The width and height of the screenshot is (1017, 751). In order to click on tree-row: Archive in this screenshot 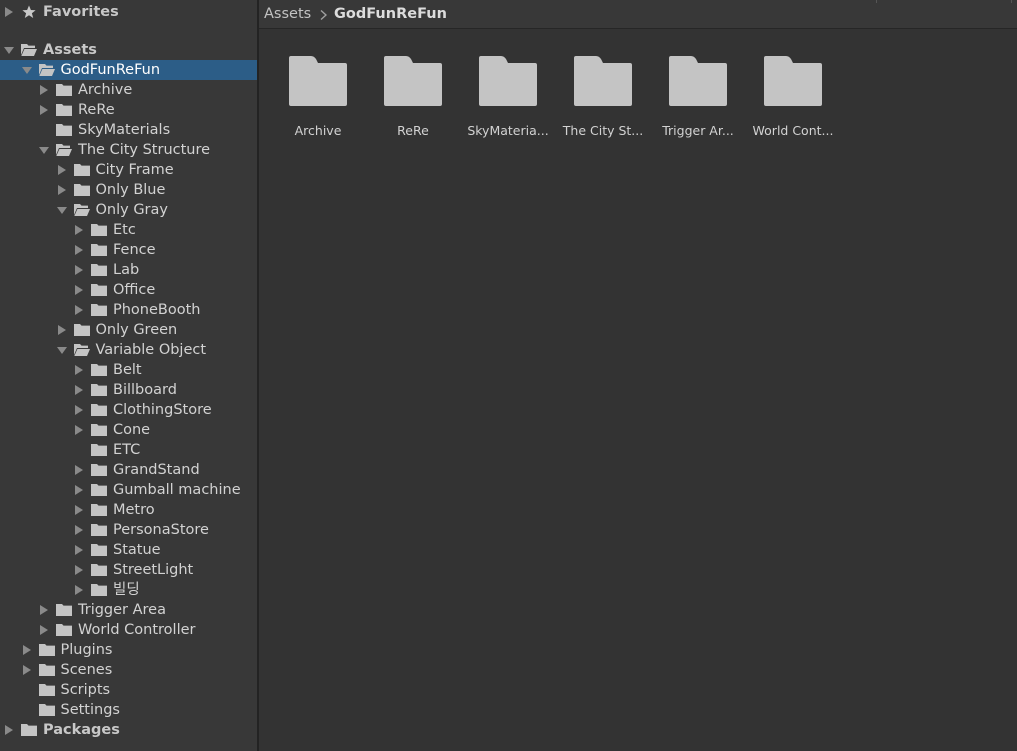, I will do `click(128, 90)`.